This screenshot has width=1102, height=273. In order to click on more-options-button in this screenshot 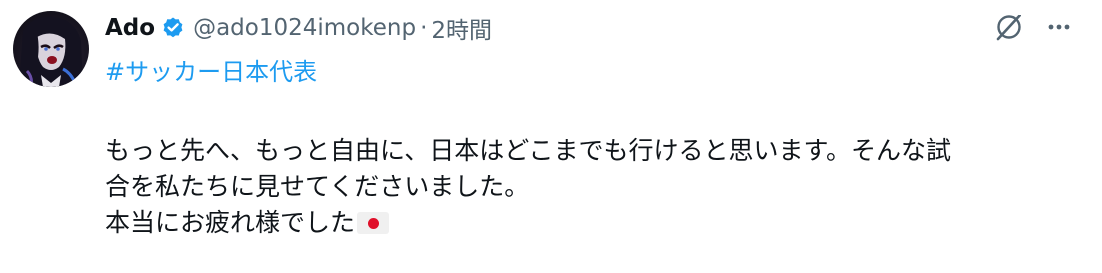, I will do `click(1059, 29)`.